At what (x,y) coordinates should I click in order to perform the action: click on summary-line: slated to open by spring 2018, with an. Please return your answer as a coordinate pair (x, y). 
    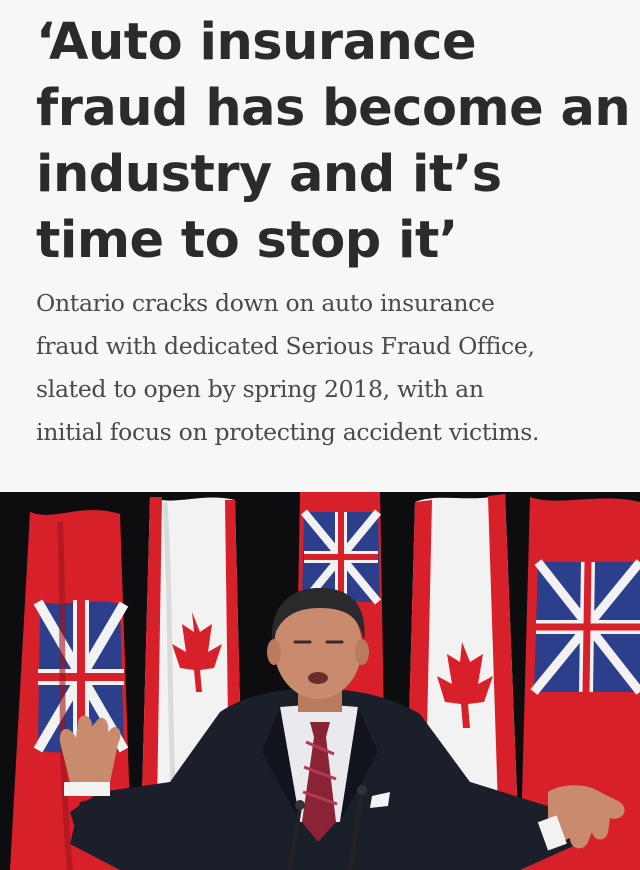
    Looking at the image, I should click on (260, 389).